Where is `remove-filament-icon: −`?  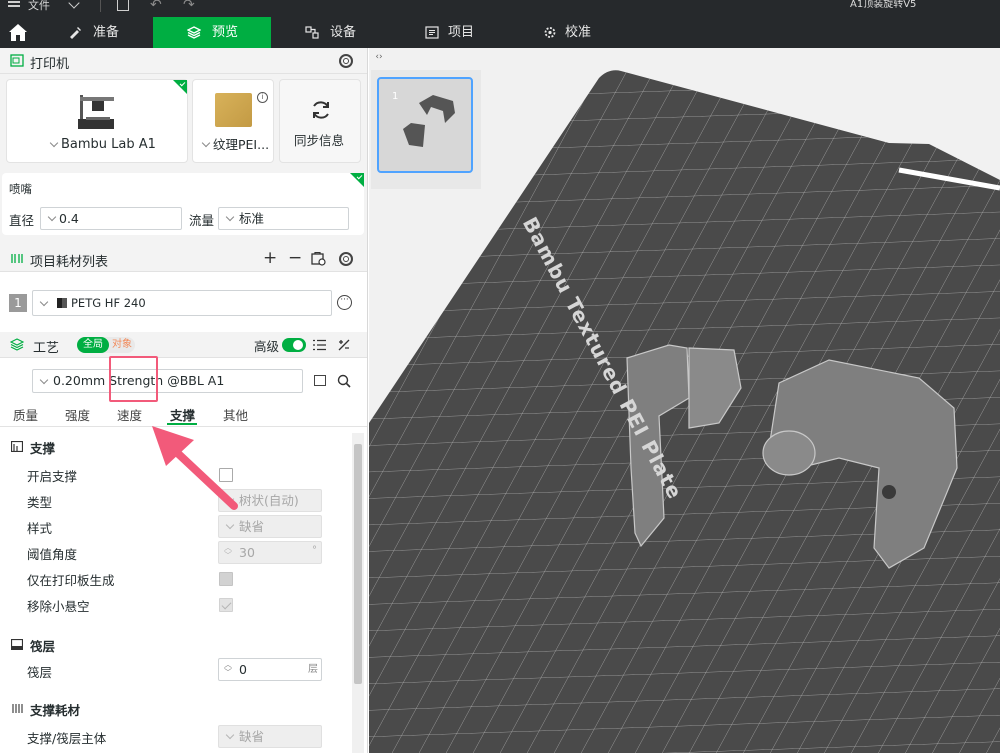
remove-filament-icon: − is located at coordinates (295, 258).